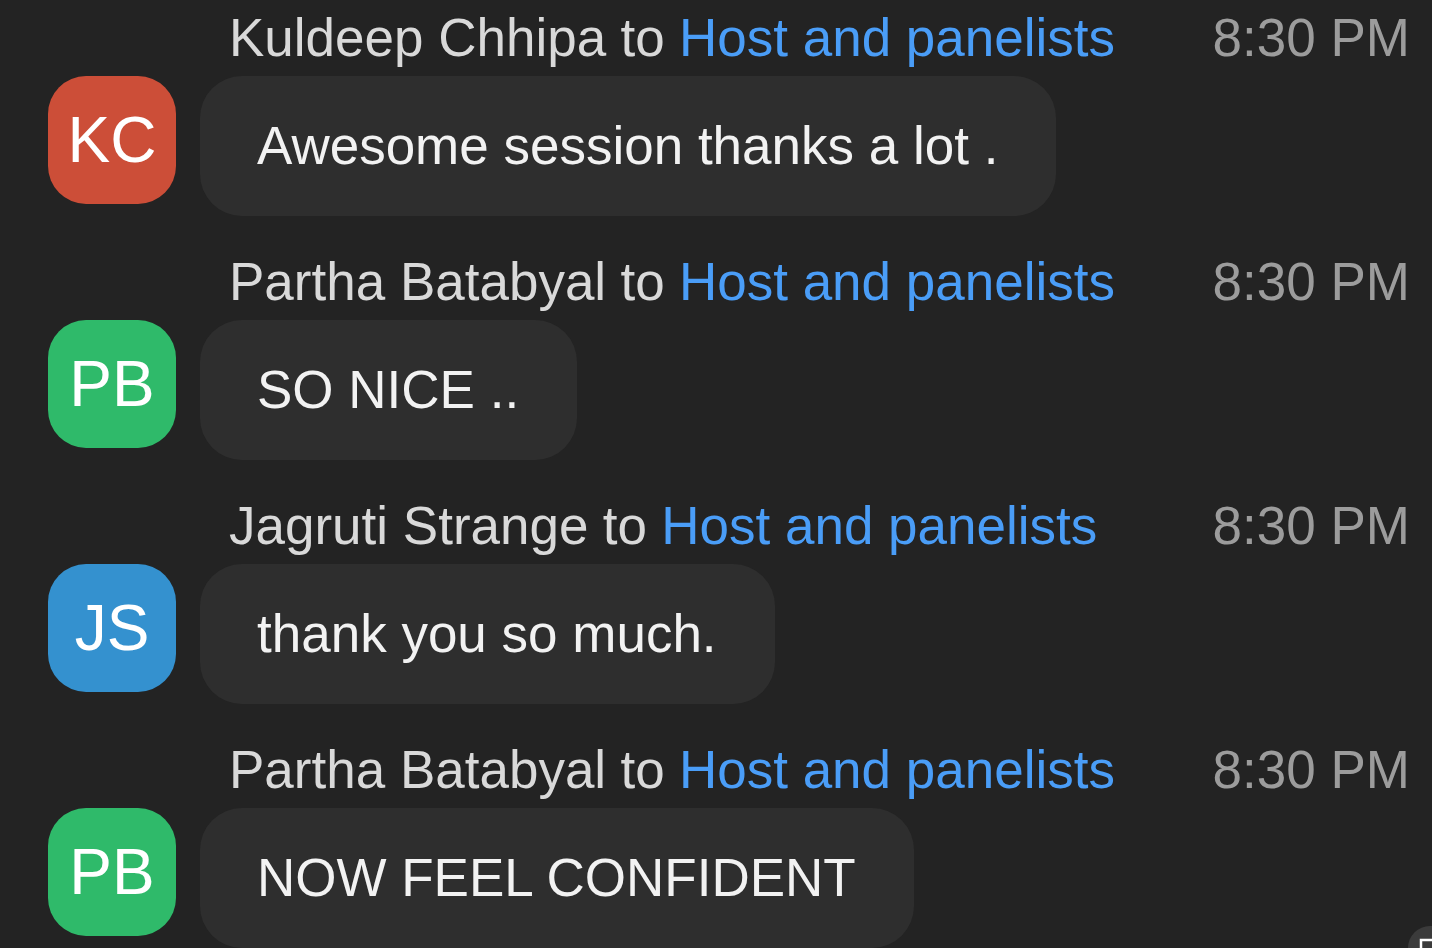  Describe the element at coordinates (112, 628) in the screenshot. I see `avatar: JS` at that location.